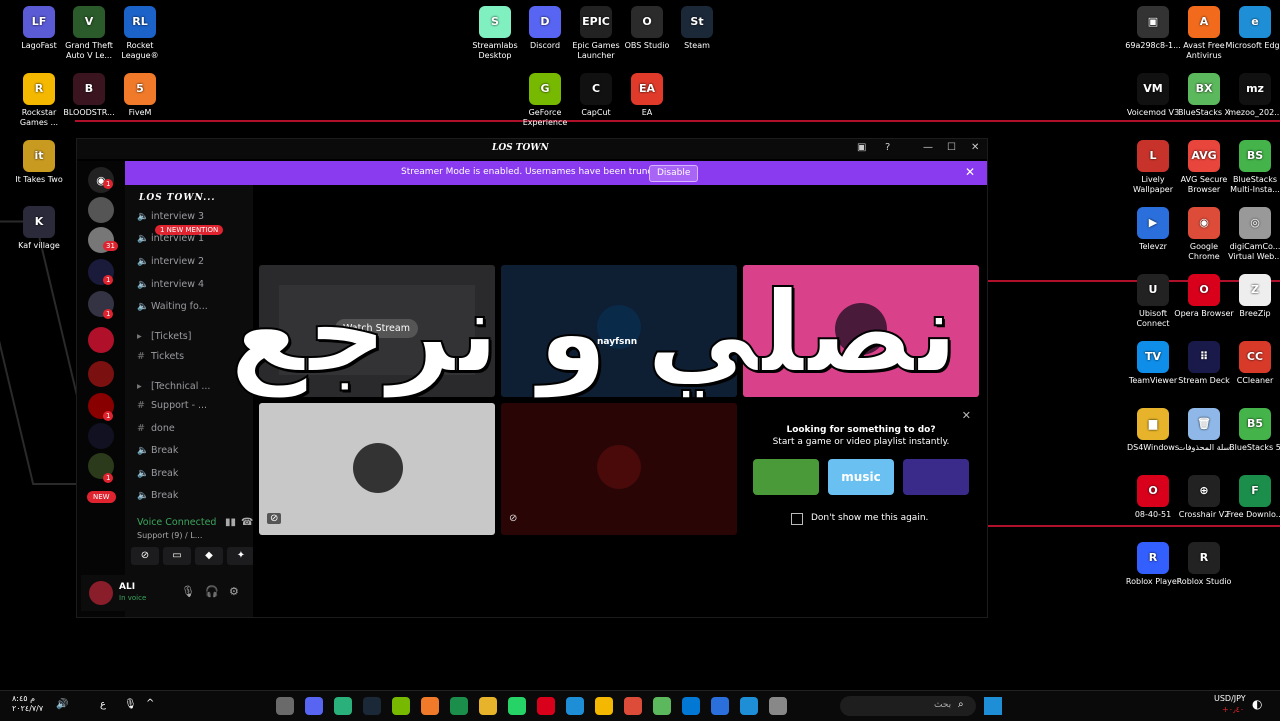 The width and height of the screenshot is (1280, 721). Describe the element at coordinates (39, 228) in the screenshot. I see `desktop-icon: K Kaf village` at that location.